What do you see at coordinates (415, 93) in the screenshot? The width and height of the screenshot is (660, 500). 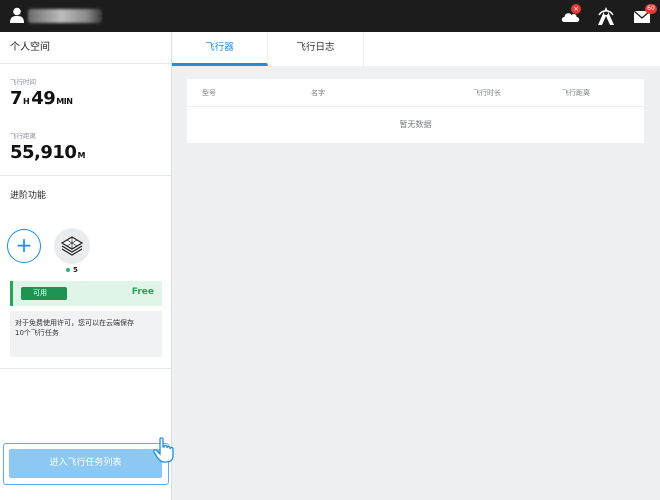 I see `table-header: 型号 名字 飞行时长 飞行距离` at bounding box center [415, 93].